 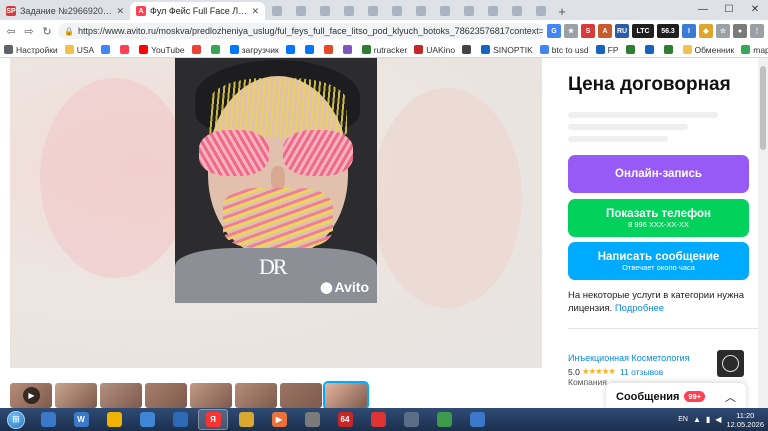 What do you see at coordinates (708, 50) in the screenshot?
I see `bookmark-item: Обменник` at bounding box center [708, 50].